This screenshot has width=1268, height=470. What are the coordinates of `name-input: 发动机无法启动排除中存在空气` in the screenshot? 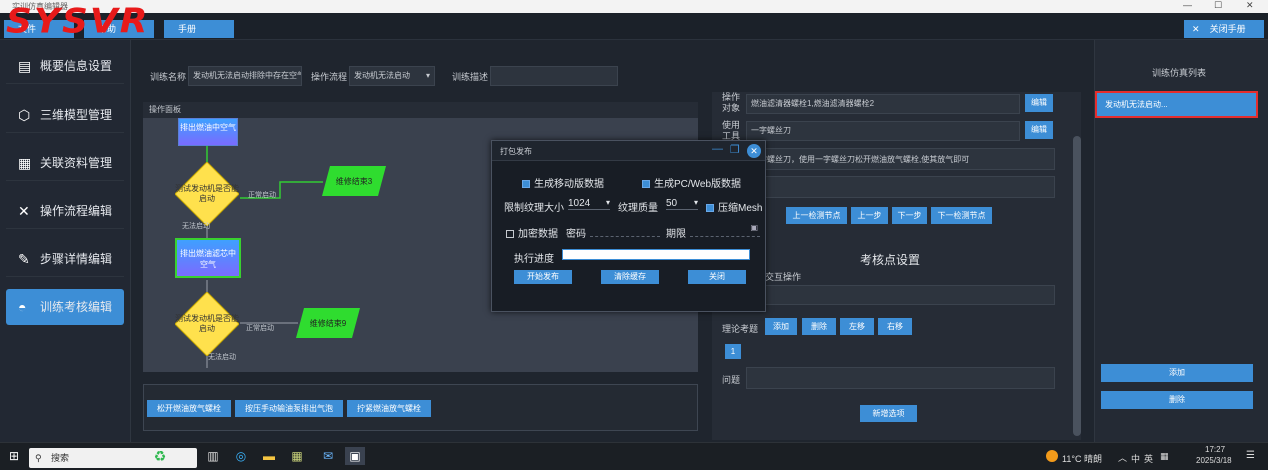 It's located at (245, 76).